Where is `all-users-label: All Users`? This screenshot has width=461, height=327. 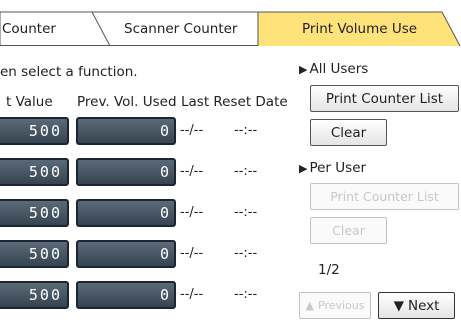
all-users-label: All Users is located at coordinates (339, 69).